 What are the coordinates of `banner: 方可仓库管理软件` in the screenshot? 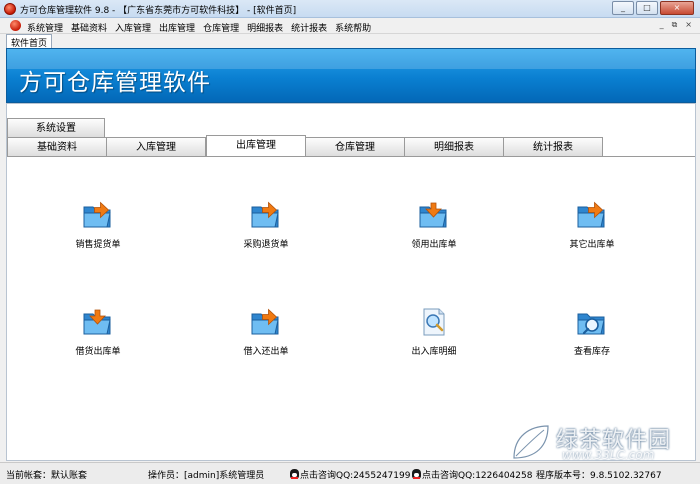 It's located at (351, 75).